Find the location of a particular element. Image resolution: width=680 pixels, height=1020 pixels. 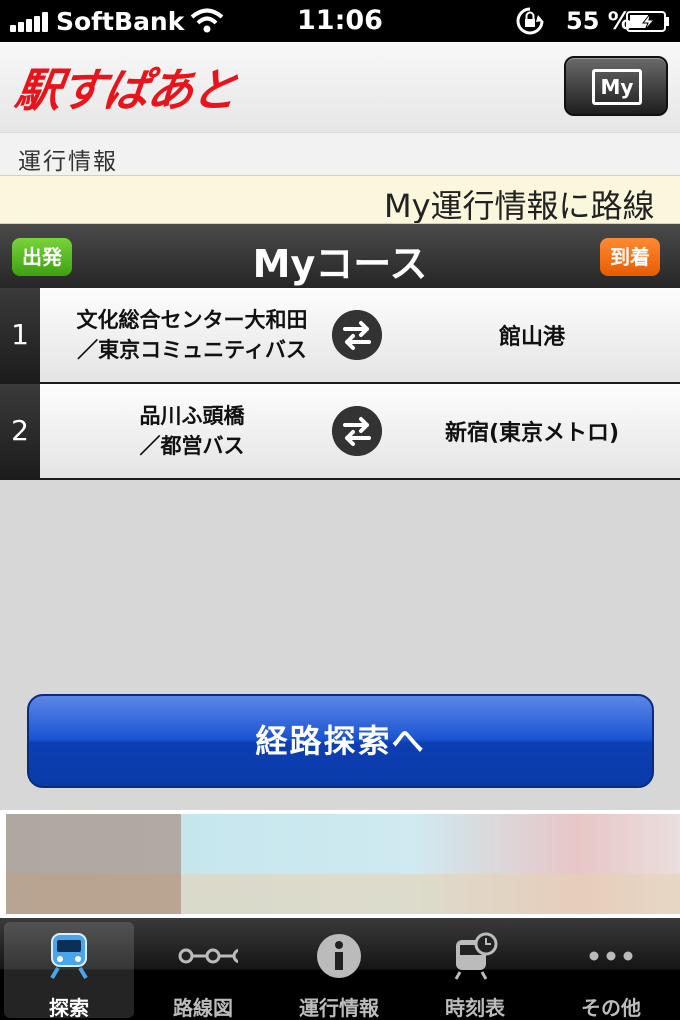

tab-timetable: 時刻表 is located at coordinates (475, 971).